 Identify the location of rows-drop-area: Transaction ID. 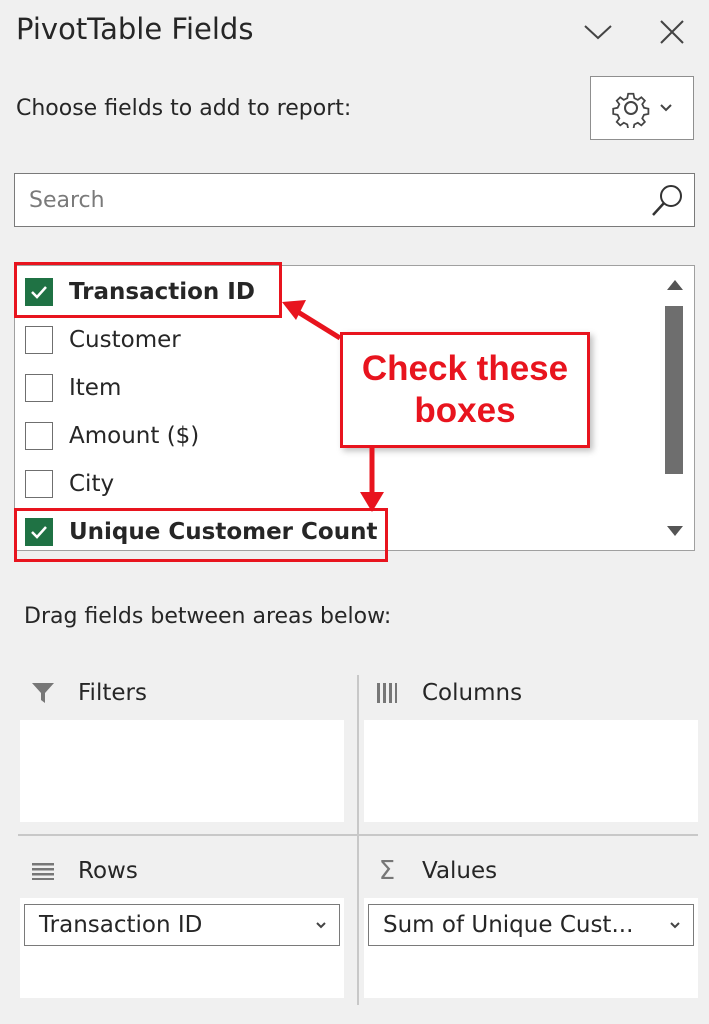
(182, 948).